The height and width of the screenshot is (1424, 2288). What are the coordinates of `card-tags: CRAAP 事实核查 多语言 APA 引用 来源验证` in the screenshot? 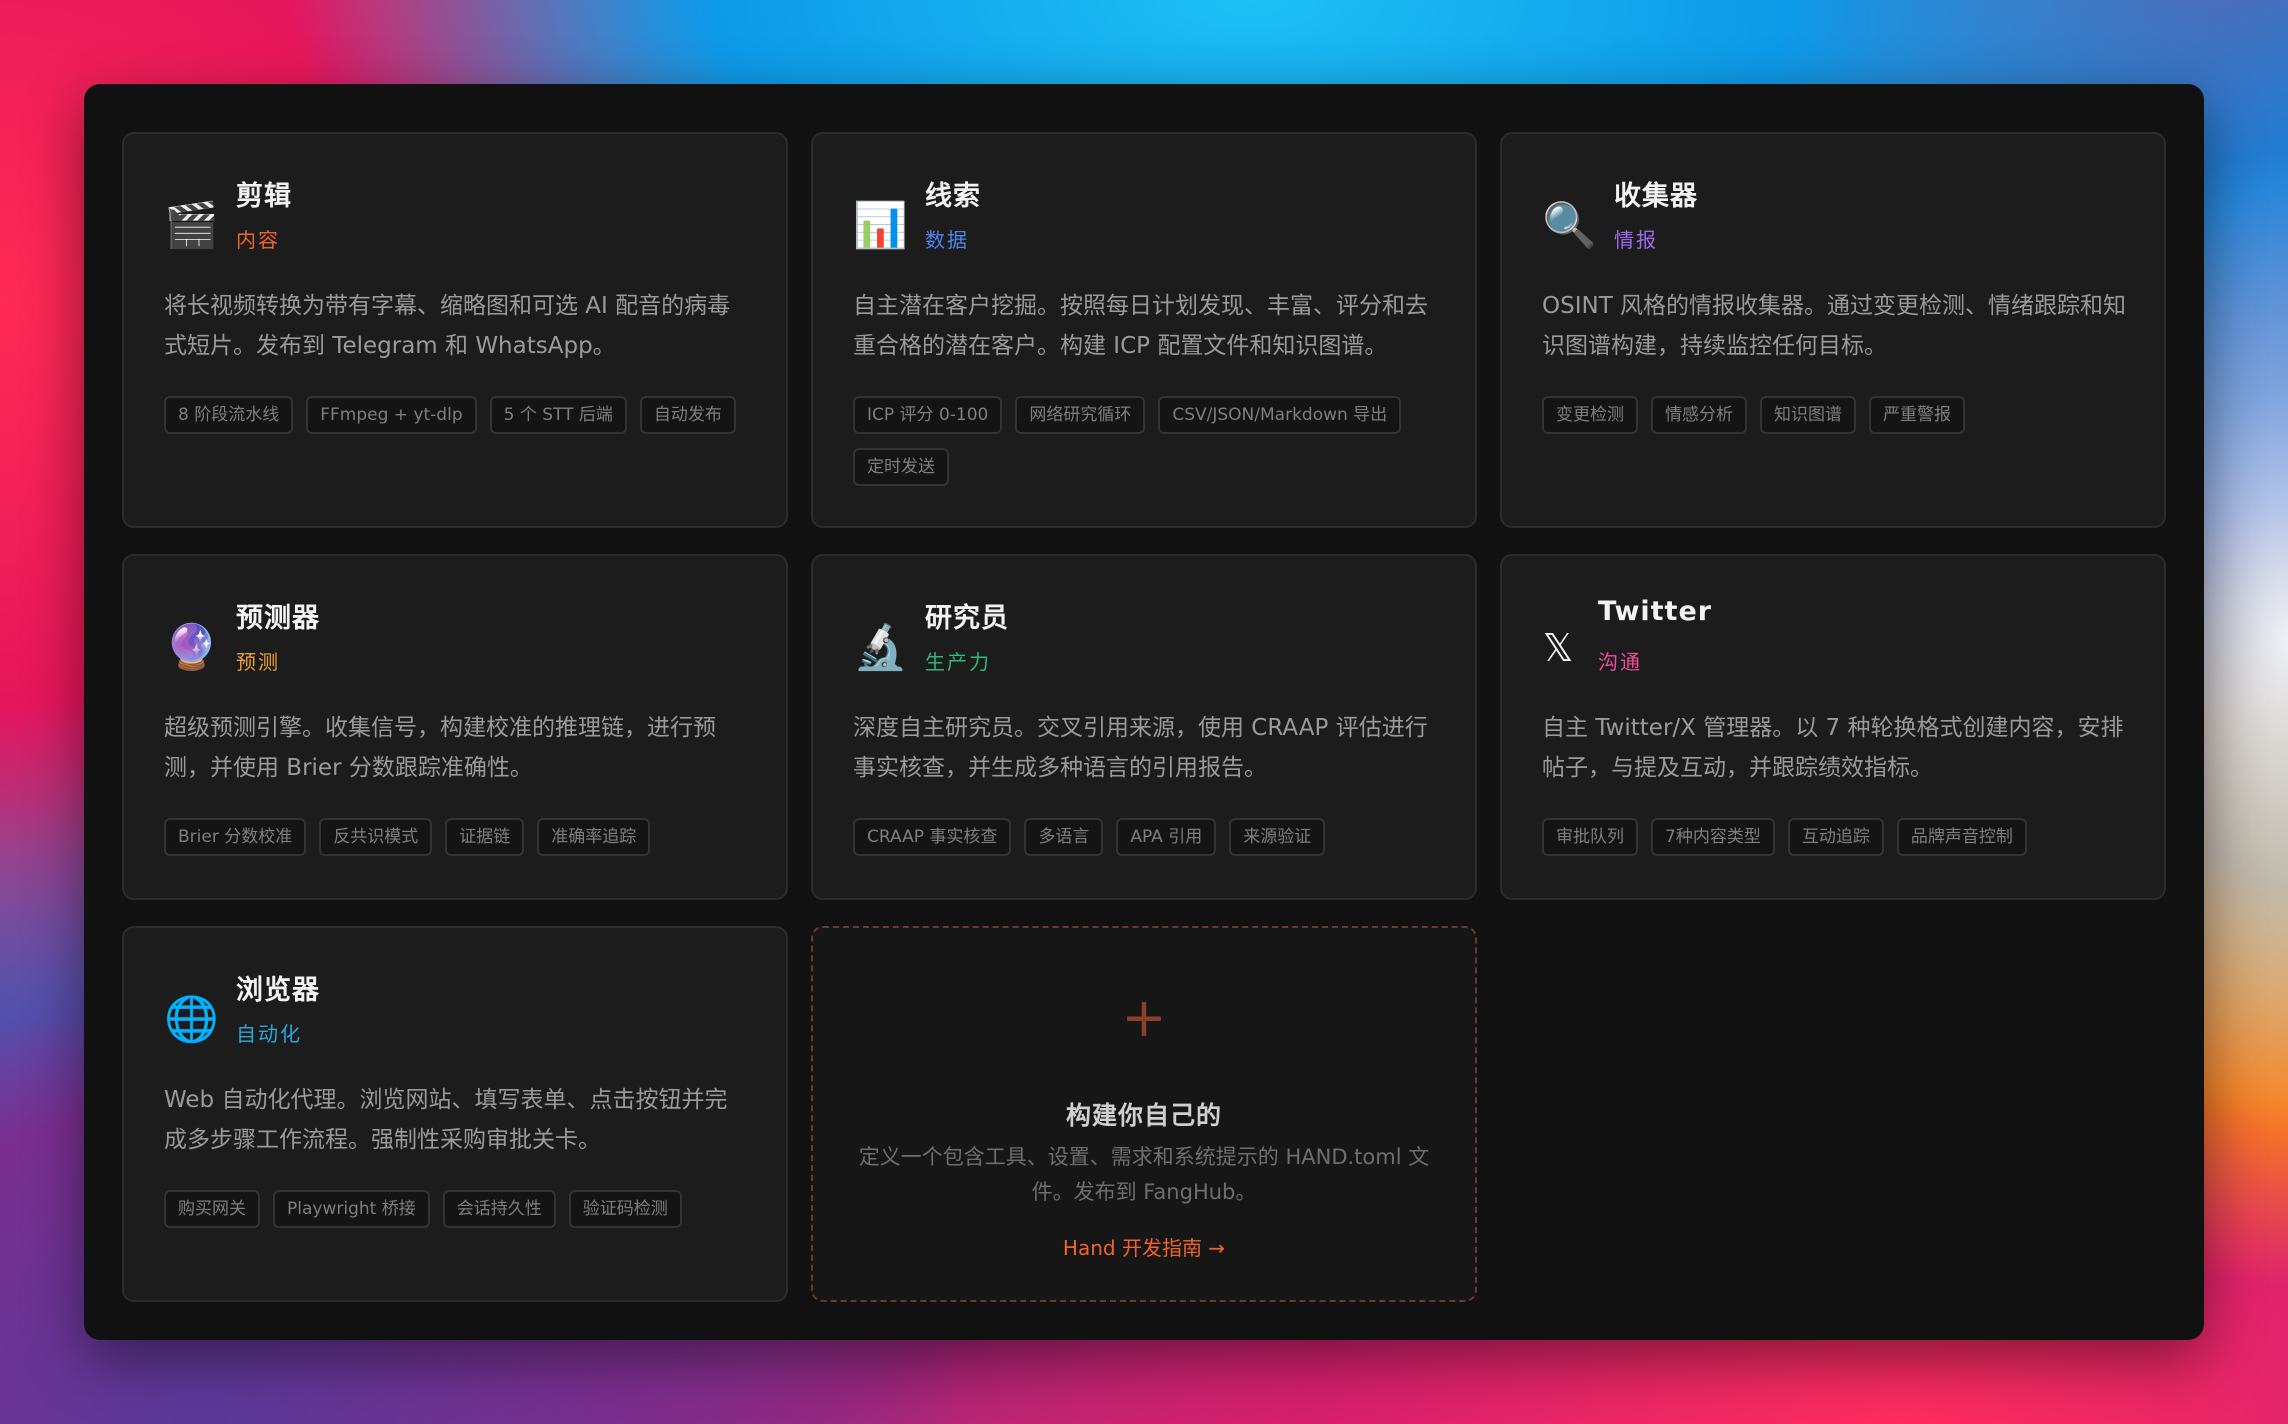 It's located at (1149, 837).